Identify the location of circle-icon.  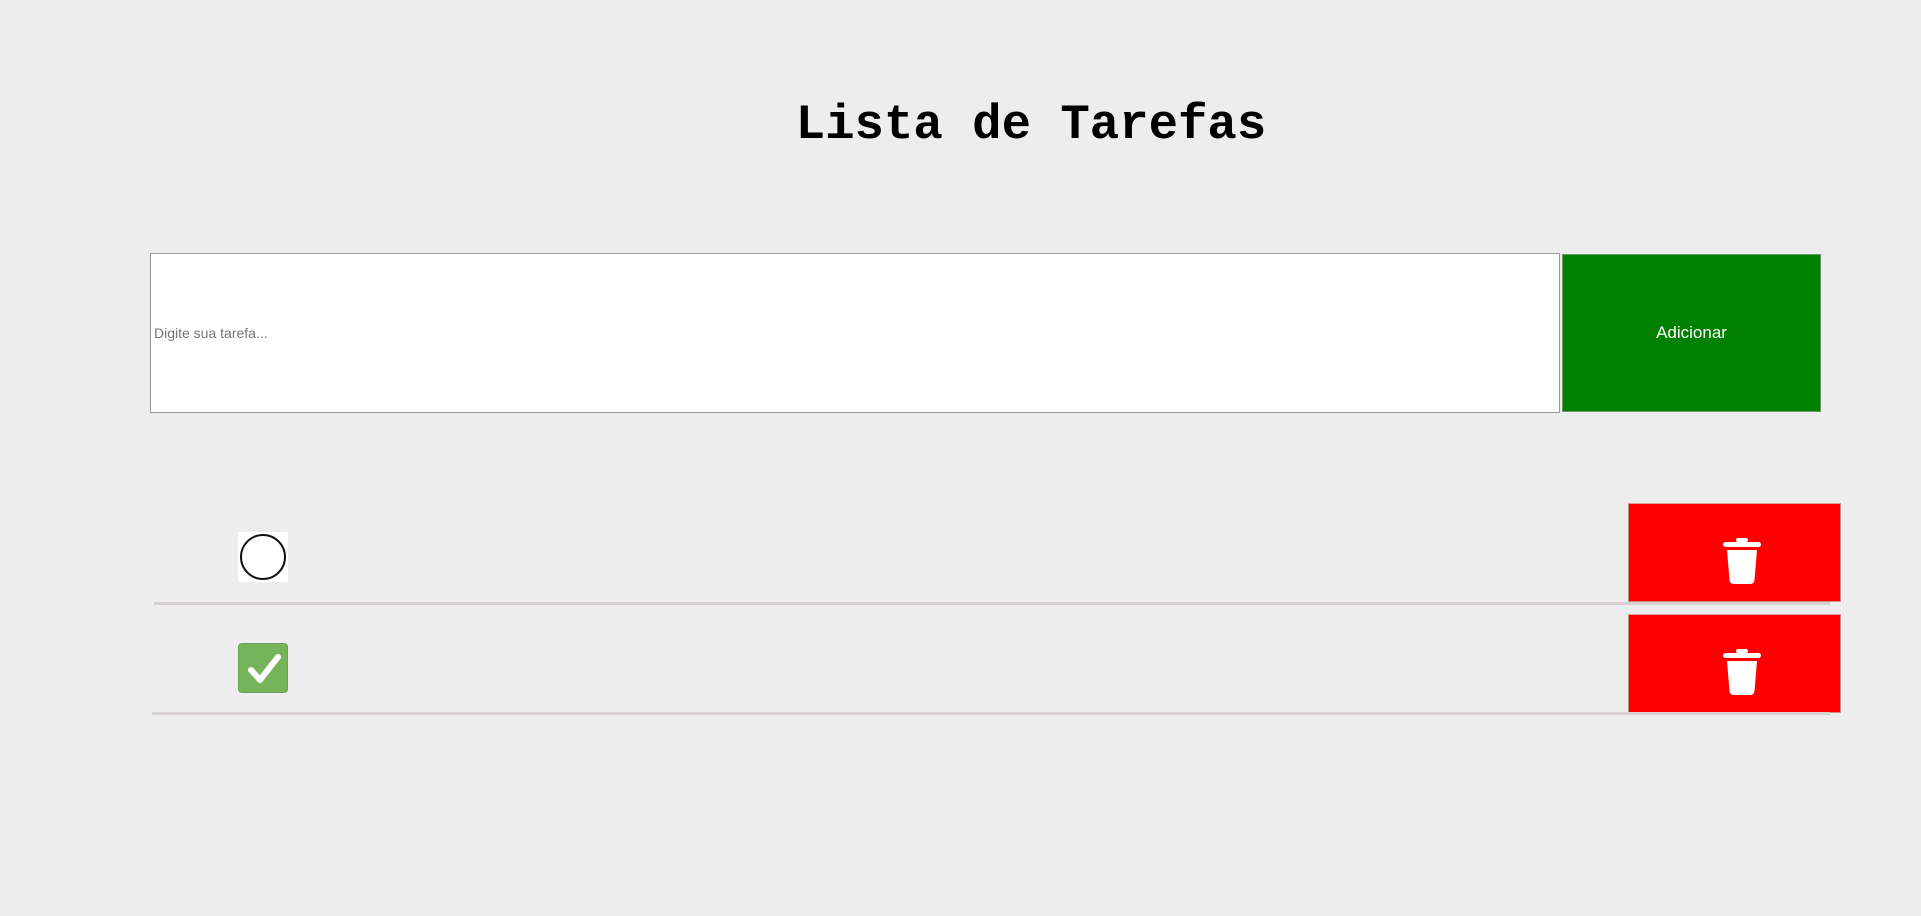
(263, 557).